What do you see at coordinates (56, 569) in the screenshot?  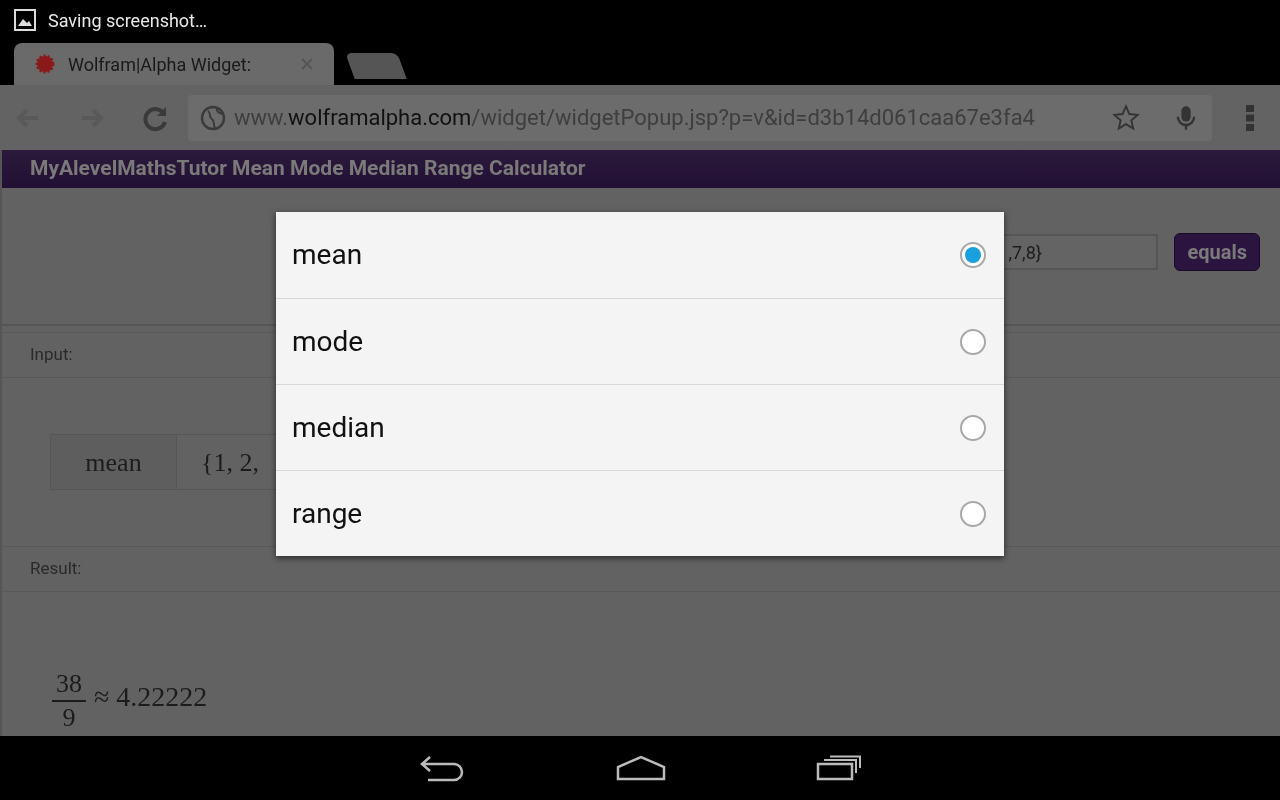 I see `section-label: Result:` at bounding box center [56, 569].